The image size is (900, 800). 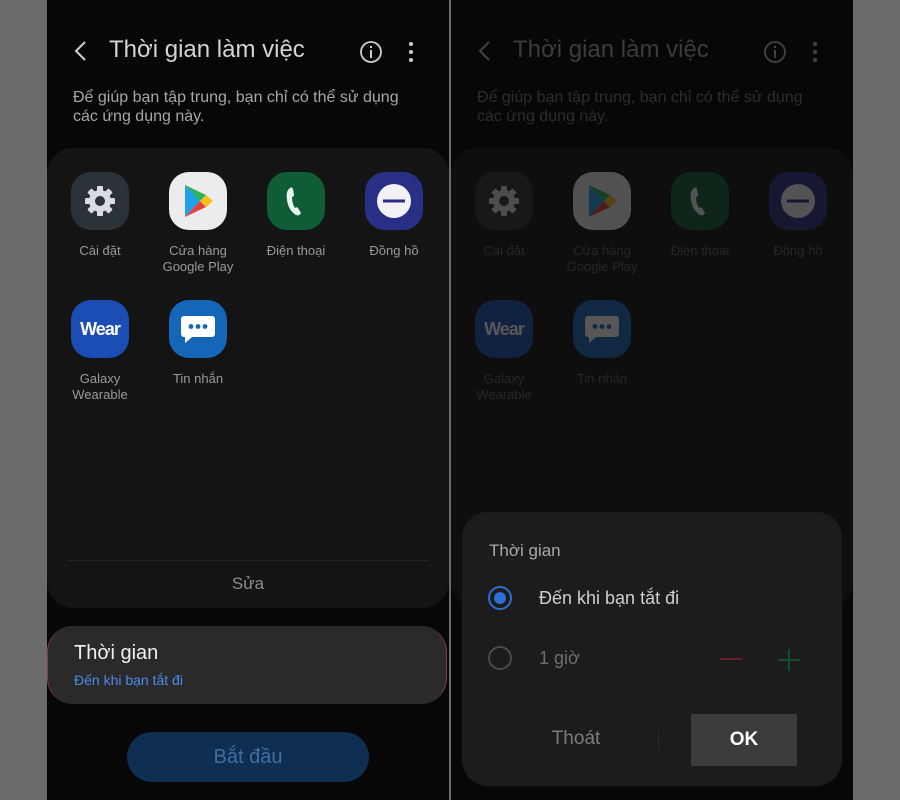 What do you see at coordinates (559, 658) in the screenshot?
I see `option-one-hour-label: 1 giờ` at bounding box center [559, 658].